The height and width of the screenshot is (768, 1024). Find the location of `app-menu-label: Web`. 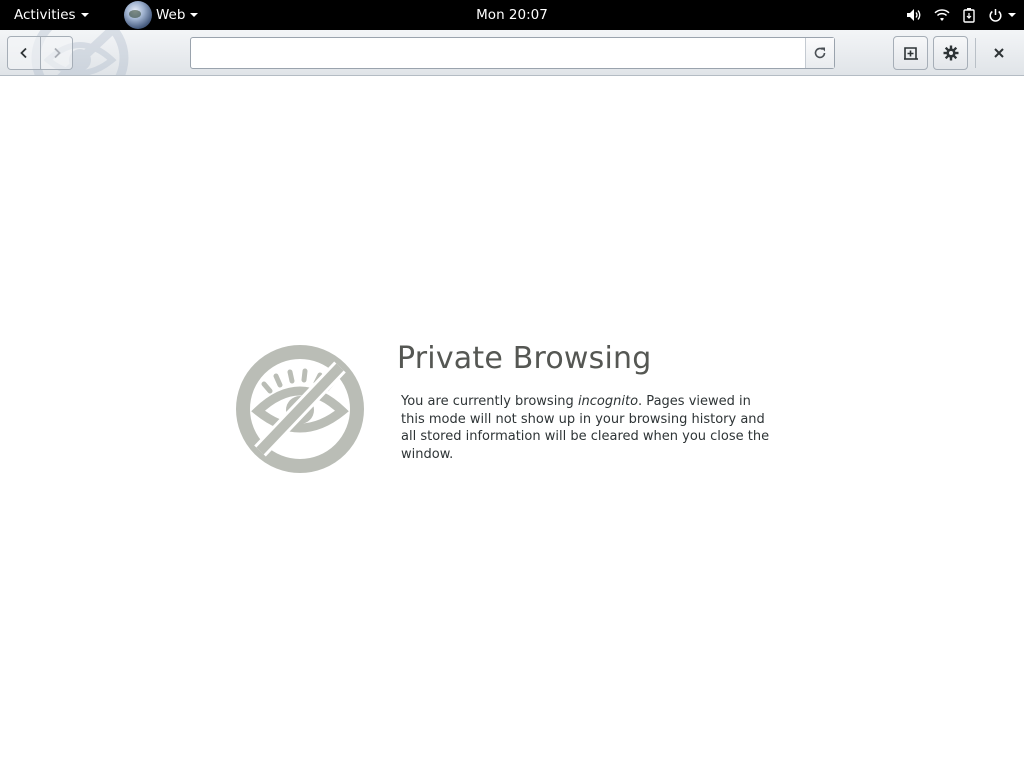

app-menu-label: Web is located at coordinates (171, 15).